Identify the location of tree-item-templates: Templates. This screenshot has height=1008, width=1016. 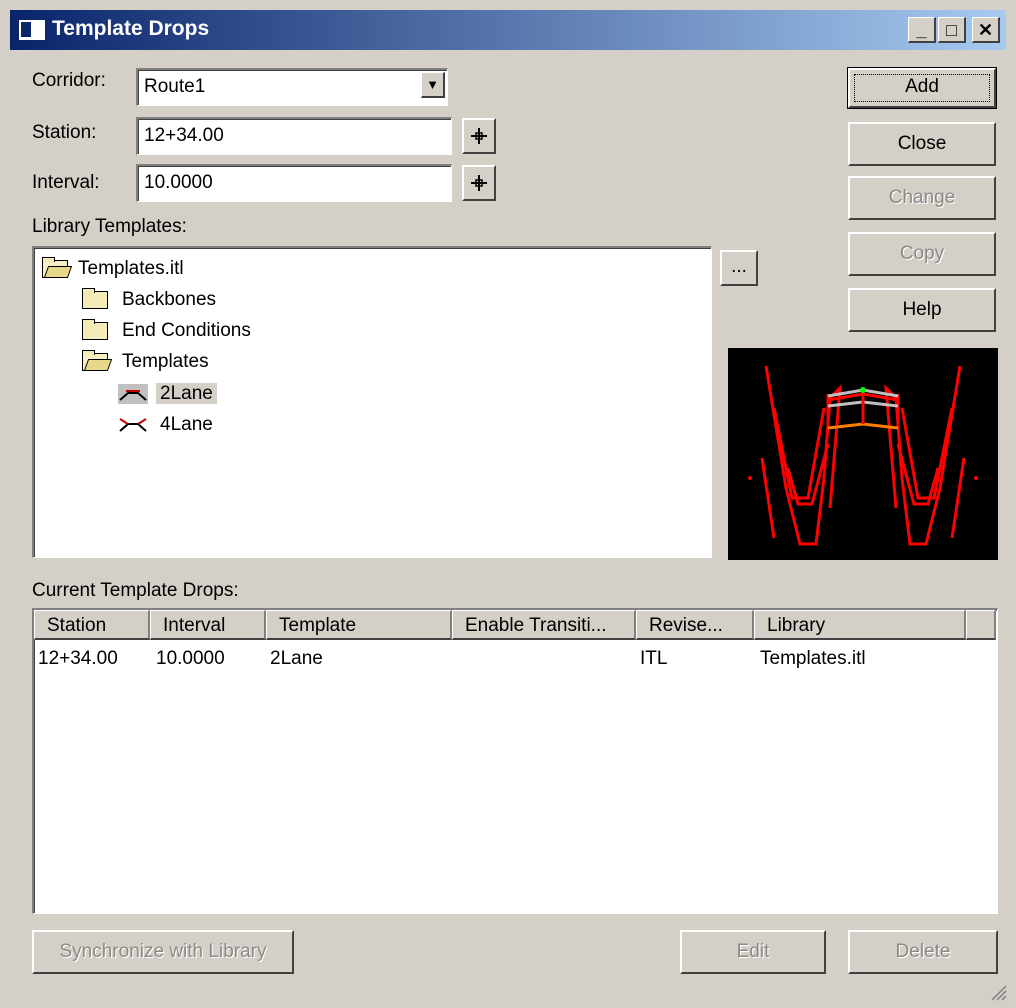
(145, 362).